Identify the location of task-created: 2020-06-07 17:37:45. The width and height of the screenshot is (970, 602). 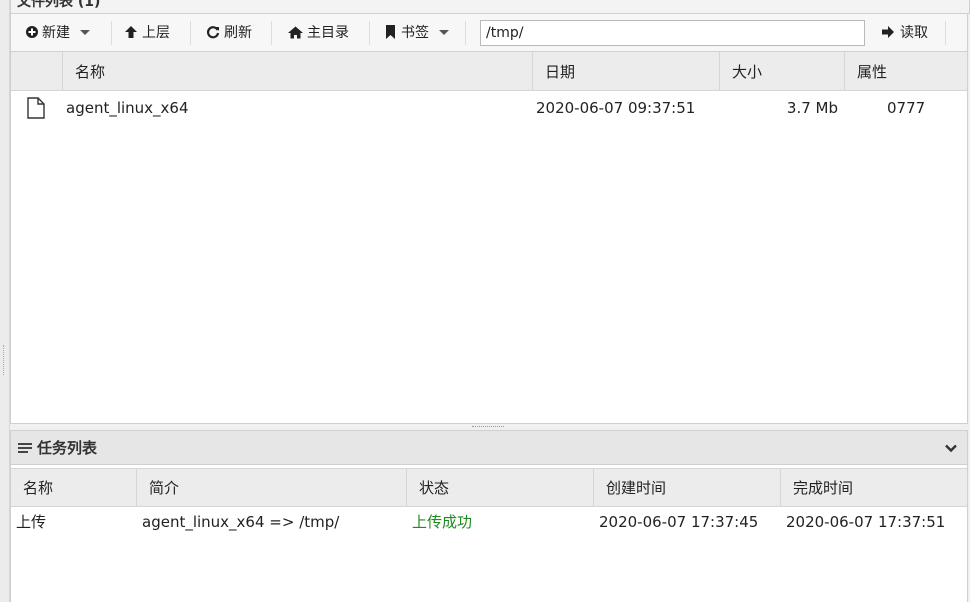
(679, 522).